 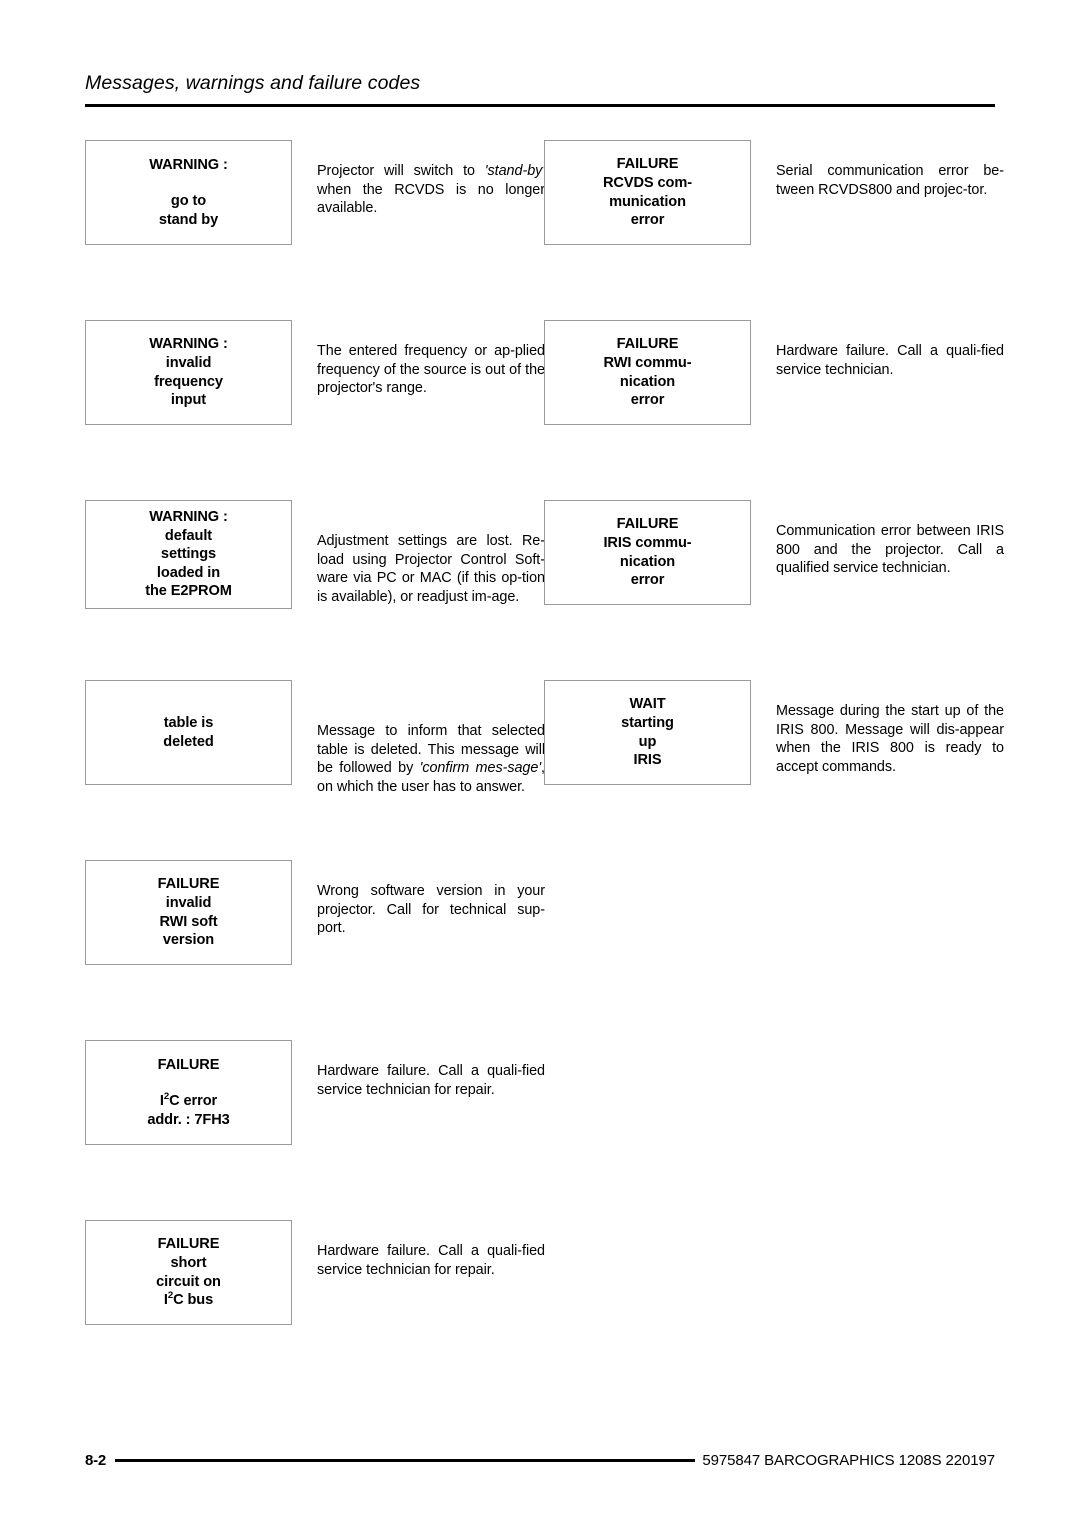 What do you see at coordinates (647, 722) in the screenshot?
I see `message-box-line: starting` at bounding box center [647, 722].